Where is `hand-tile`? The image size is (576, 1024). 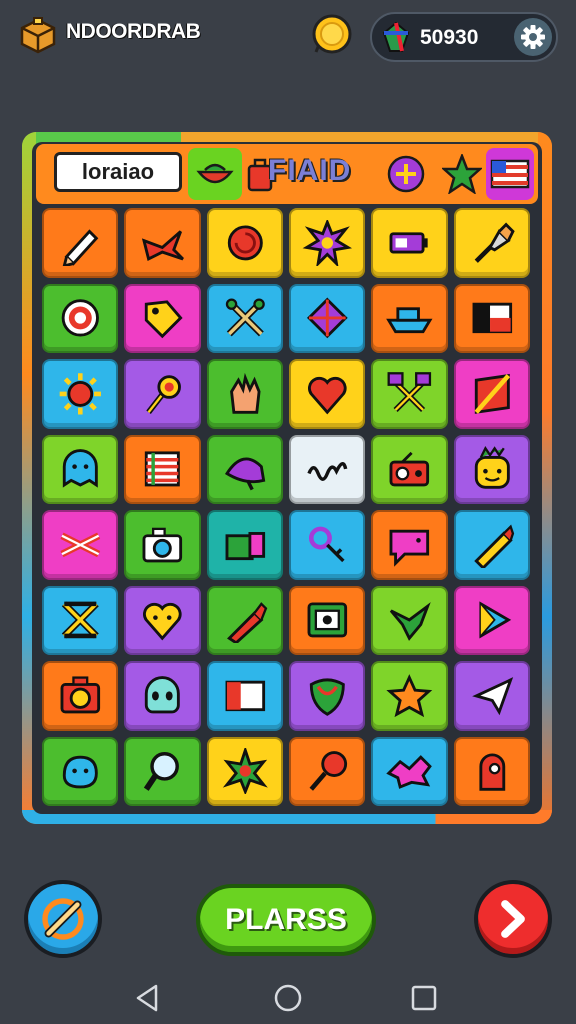
hand-tile is located at coordinates (244, 394).